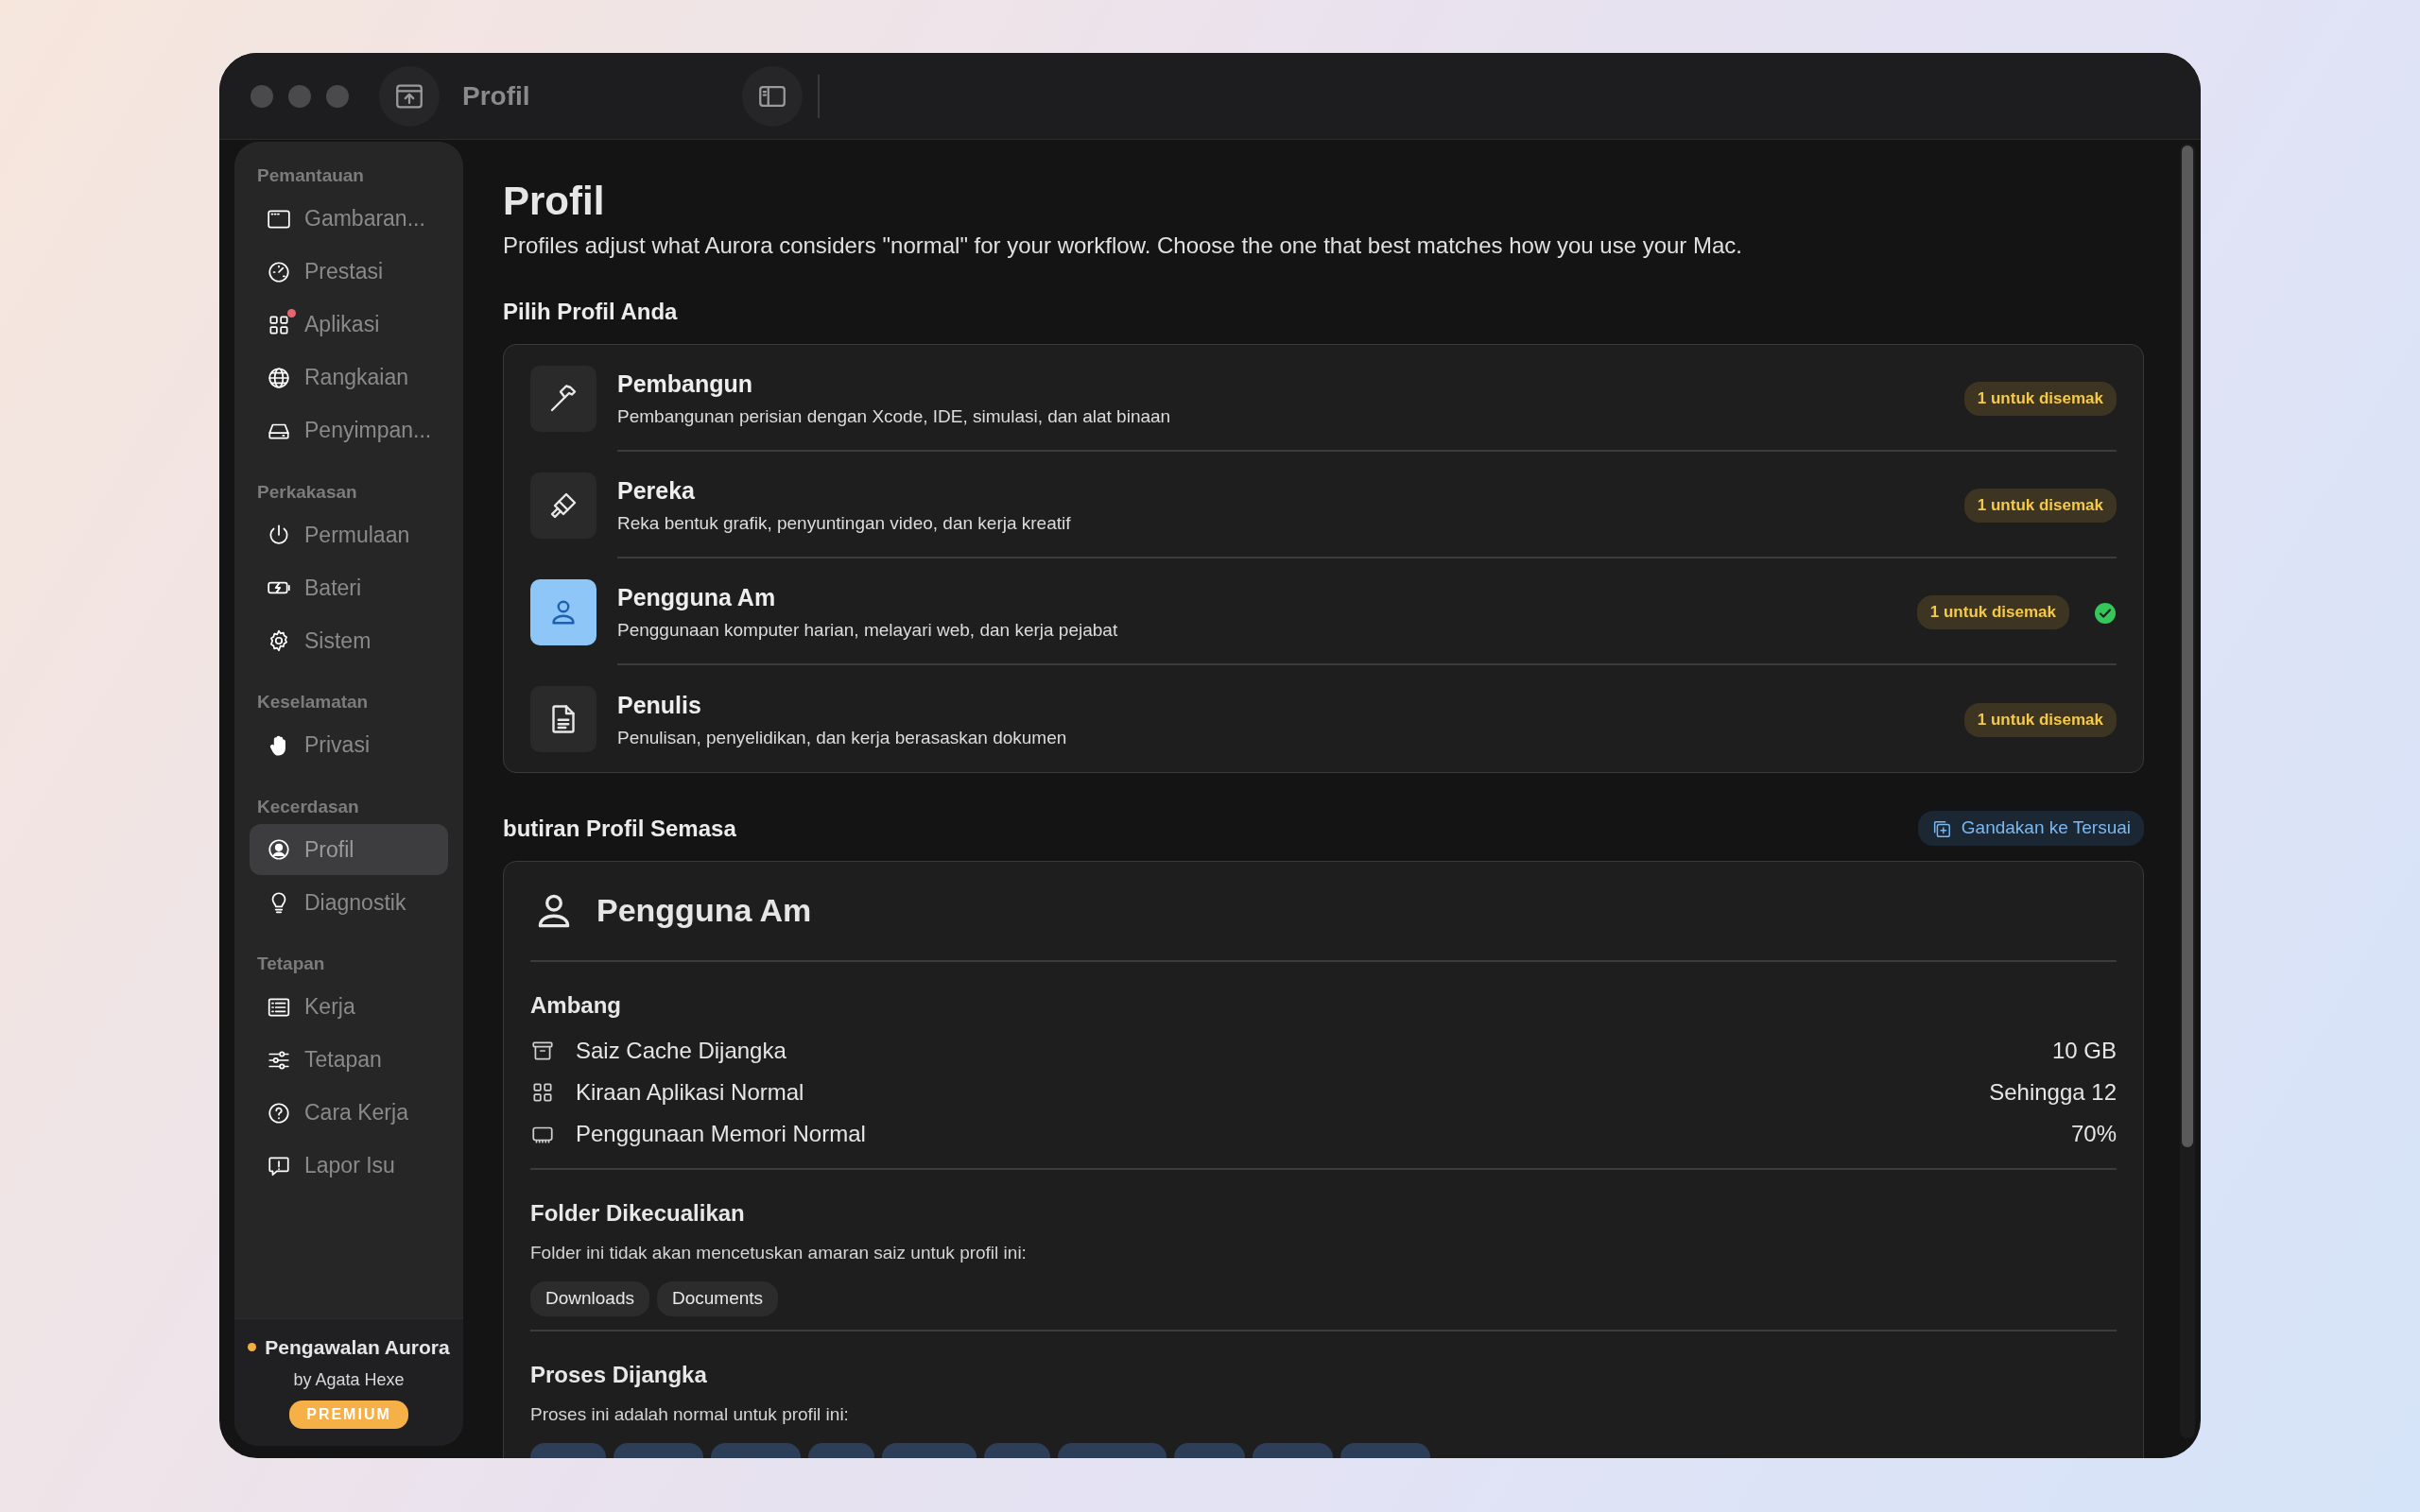 This screenshot has width=2420, height=1512. What do you see at coordinates (349, 902) in the screenshot?
I see `sidebar-item: Diagnostik` at bounding box center [349, 902].